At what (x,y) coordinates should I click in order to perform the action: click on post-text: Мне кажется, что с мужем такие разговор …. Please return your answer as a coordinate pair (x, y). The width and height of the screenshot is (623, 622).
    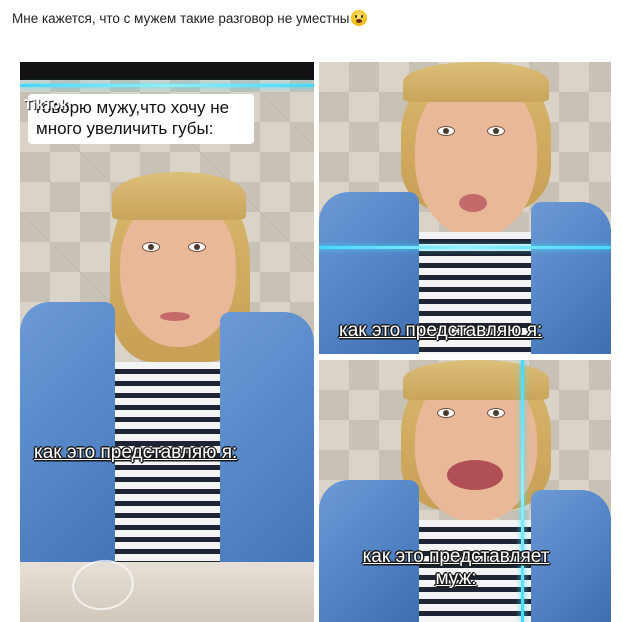
    Looking at the image, I should click on (189, 18).